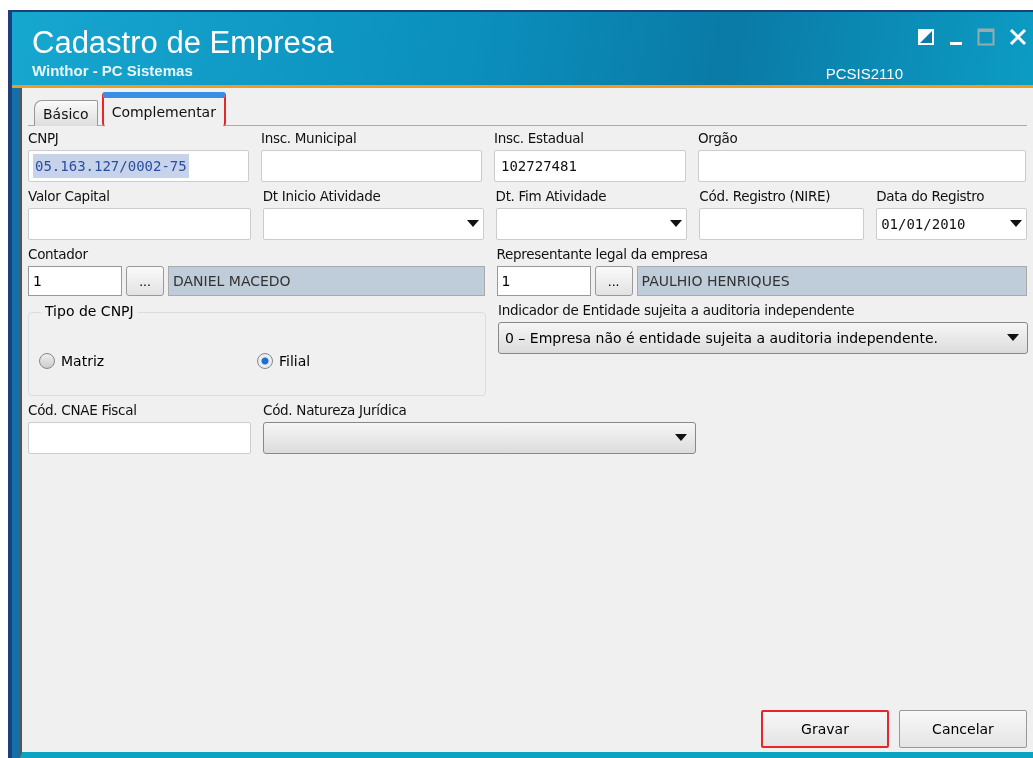  What do you see at coordinates (864, 73) in the screenshot?
I see `program-code: PCSIS2110` at bounding box center [864, 73].